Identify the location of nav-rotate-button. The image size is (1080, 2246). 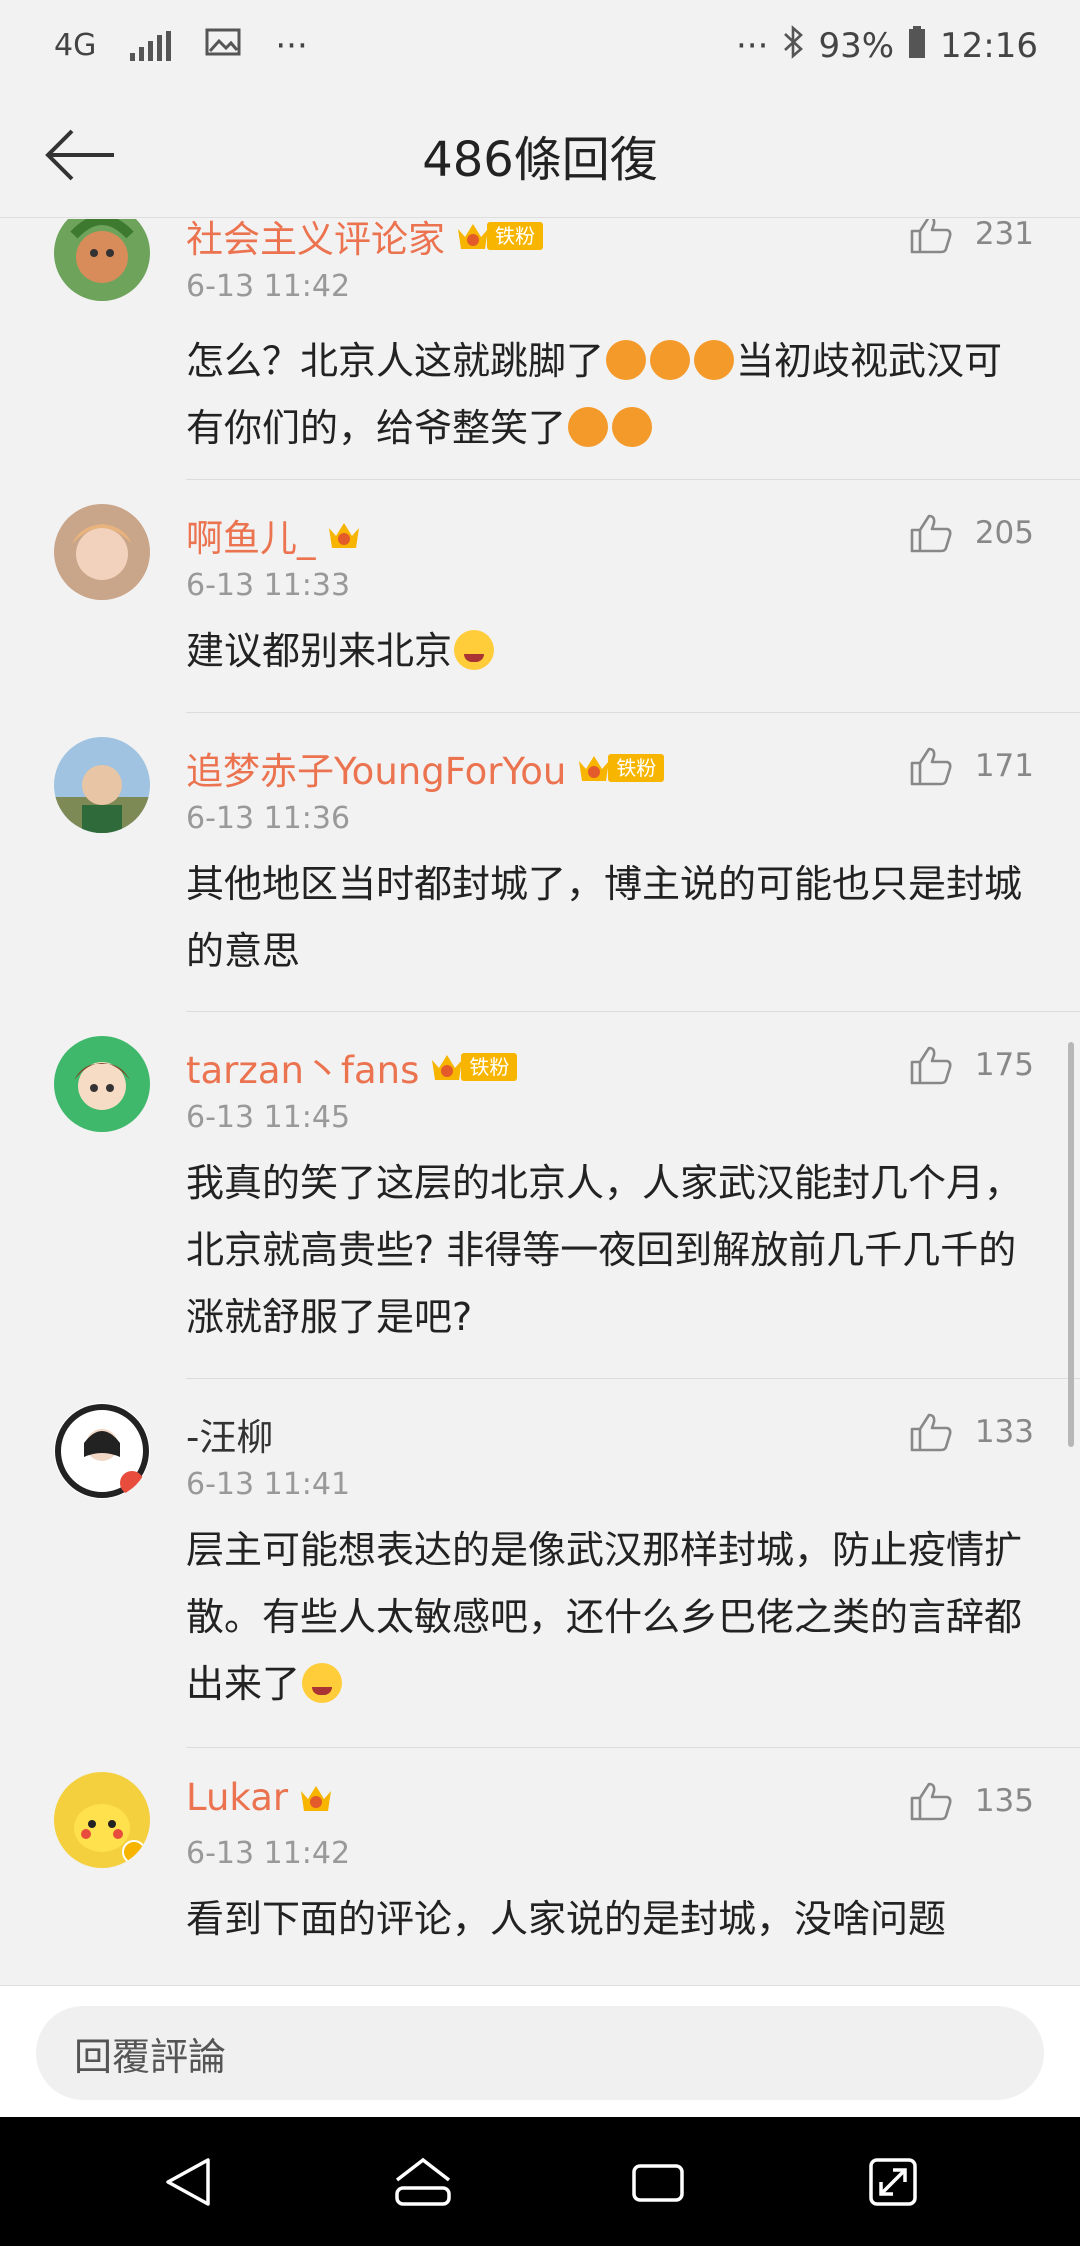
(893, 2182).